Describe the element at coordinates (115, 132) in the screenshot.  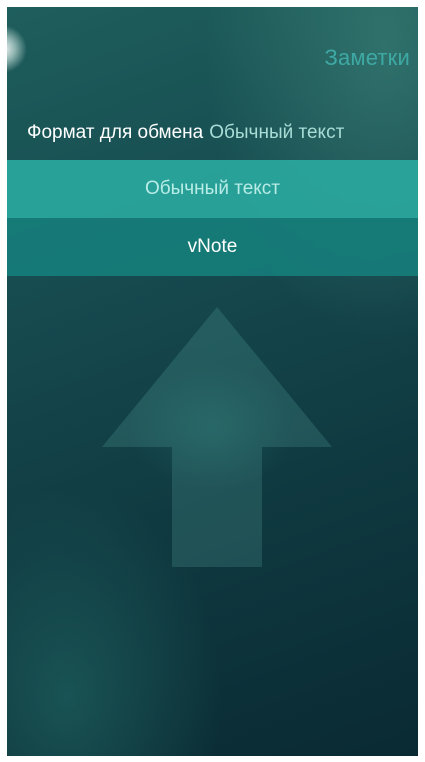
I see `combobox-label: Формат для обмена` at that location.